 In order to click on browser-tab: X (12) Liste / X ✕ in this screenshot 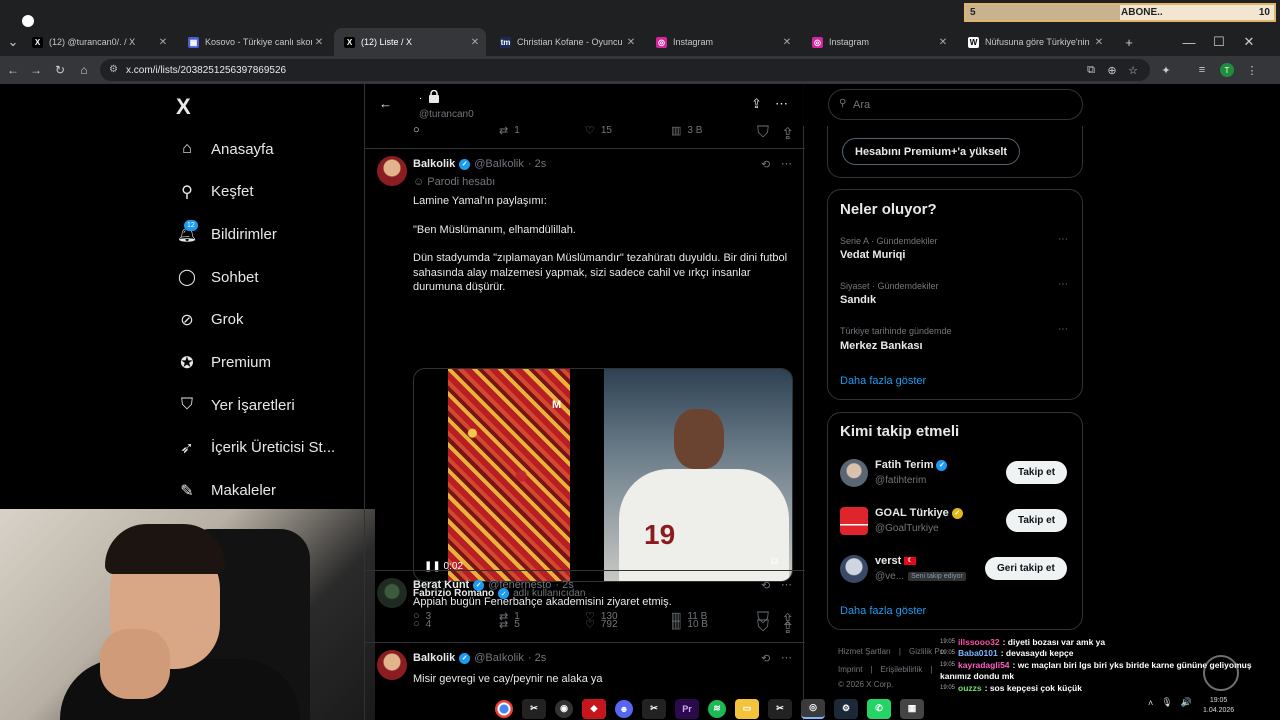, I will do `click(410, 42)`.